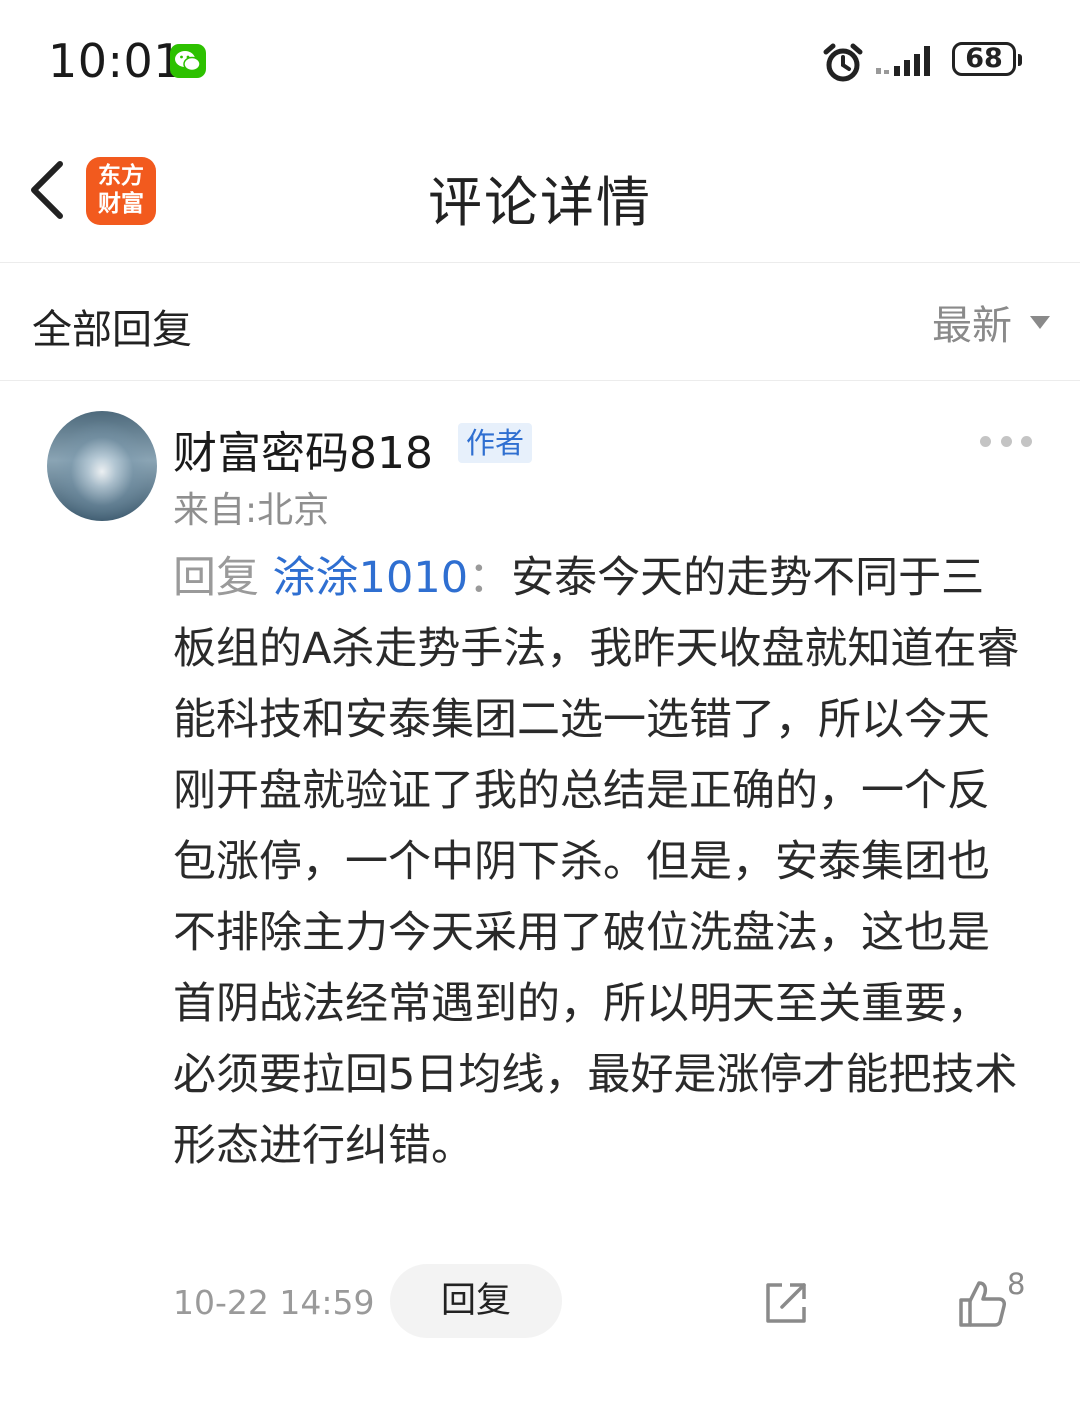 The width and height of the screenshot is (1080, 1423). What do you see at coordinates (786, 1303) in the screenshot?
I see `share-icon` at bounding box center [786, 1303].